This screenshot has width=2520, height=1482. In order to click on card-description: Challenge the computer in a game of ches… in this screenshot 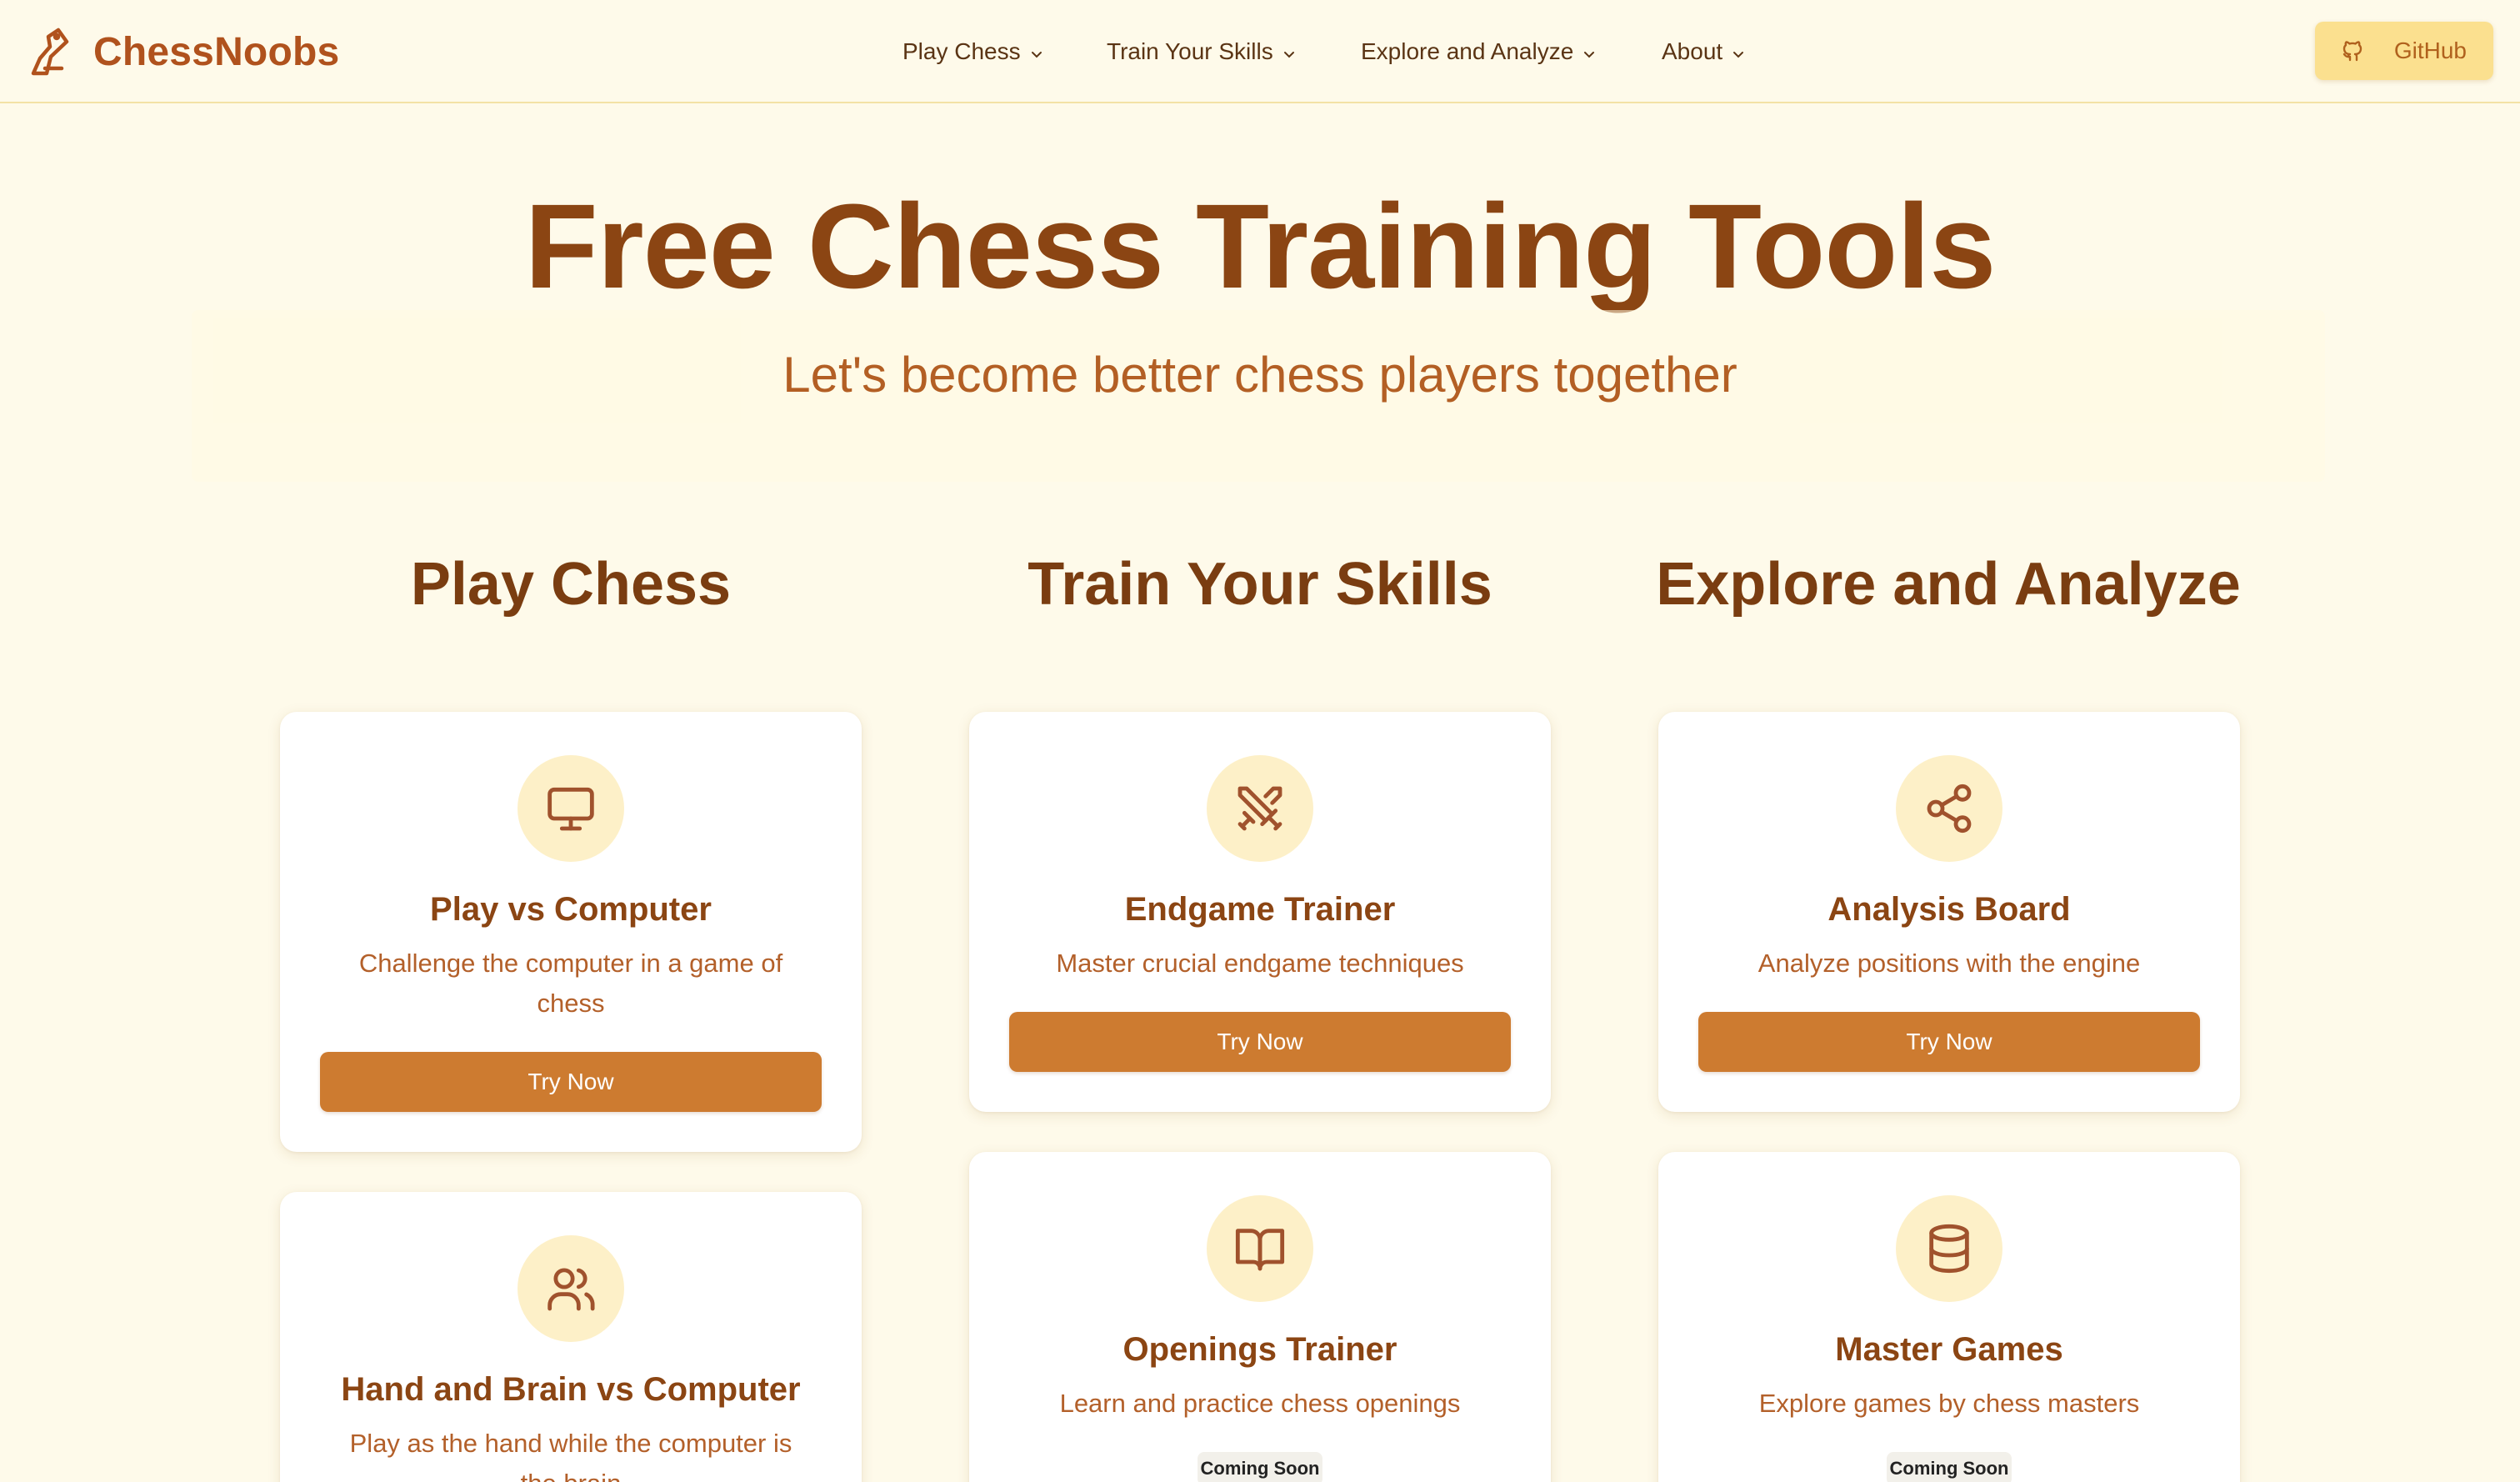, I will do `click(570, 983)`.